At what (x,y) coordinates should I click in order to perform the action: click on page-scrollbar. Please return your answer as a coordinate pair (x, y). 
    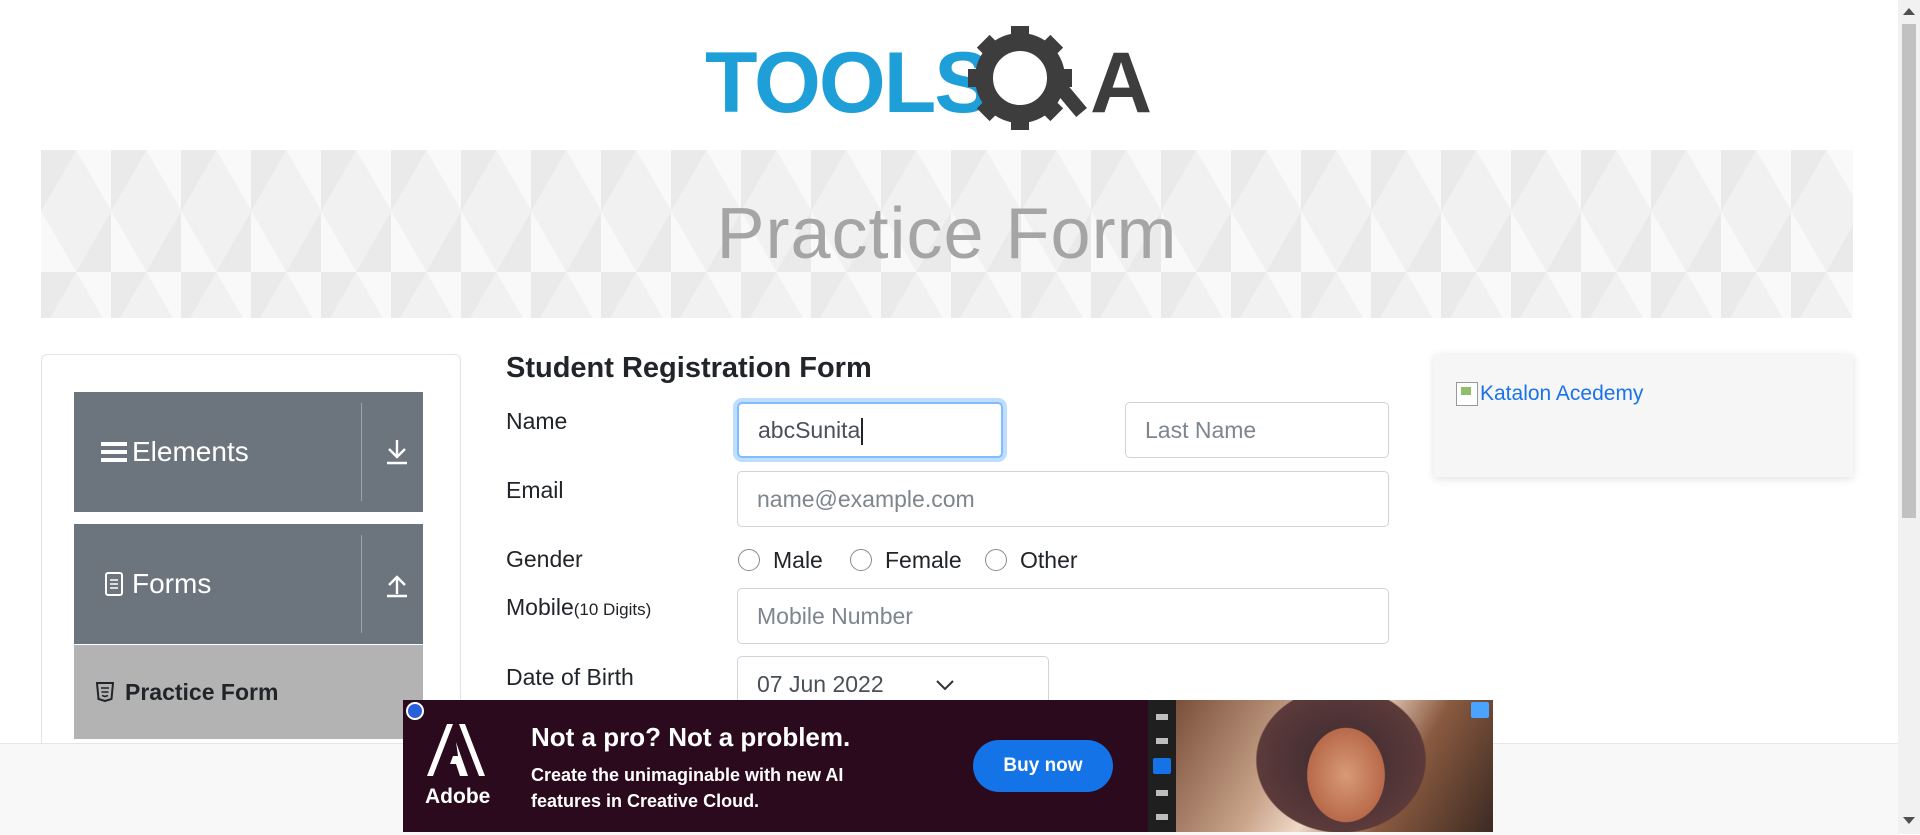
    Looking at the image, I should click on (1909, 417).